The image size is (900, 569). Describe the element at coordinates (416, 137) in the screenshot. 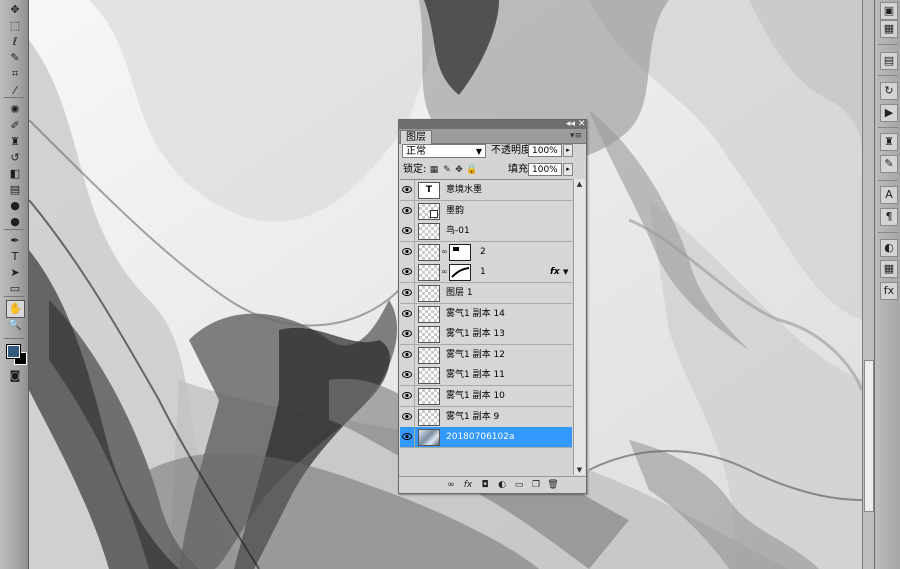

I see `tab-layers: 图层` at that location.